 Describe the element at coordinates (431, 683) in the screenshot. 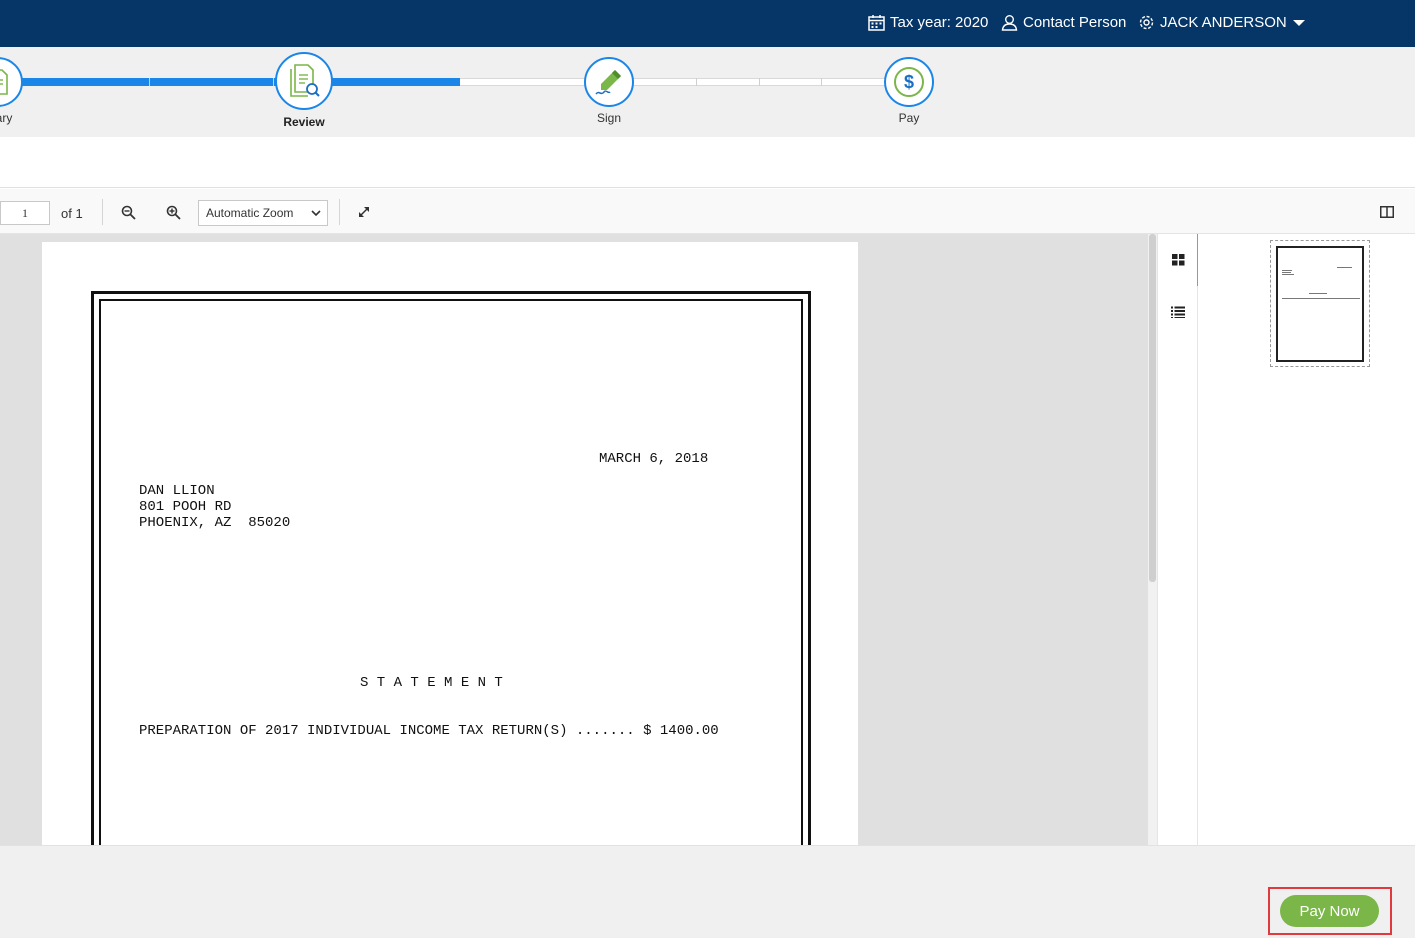

I see `statement-heading: S T A T E M E N T` at that location.